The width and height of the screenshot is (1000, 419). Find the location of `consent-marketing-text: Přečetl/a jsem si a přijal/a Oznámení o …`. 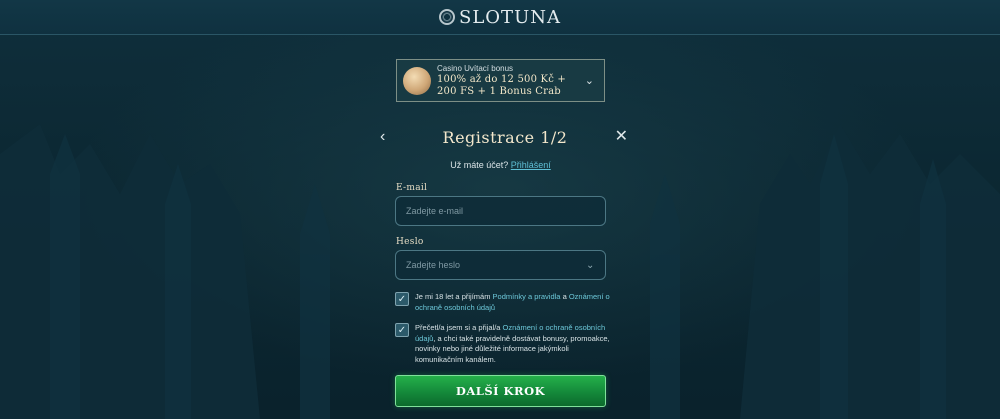

consent-marketing-text: Přečetl/a jsem si a přijal/a Oznámení o … is located at coordinates (512, 344).